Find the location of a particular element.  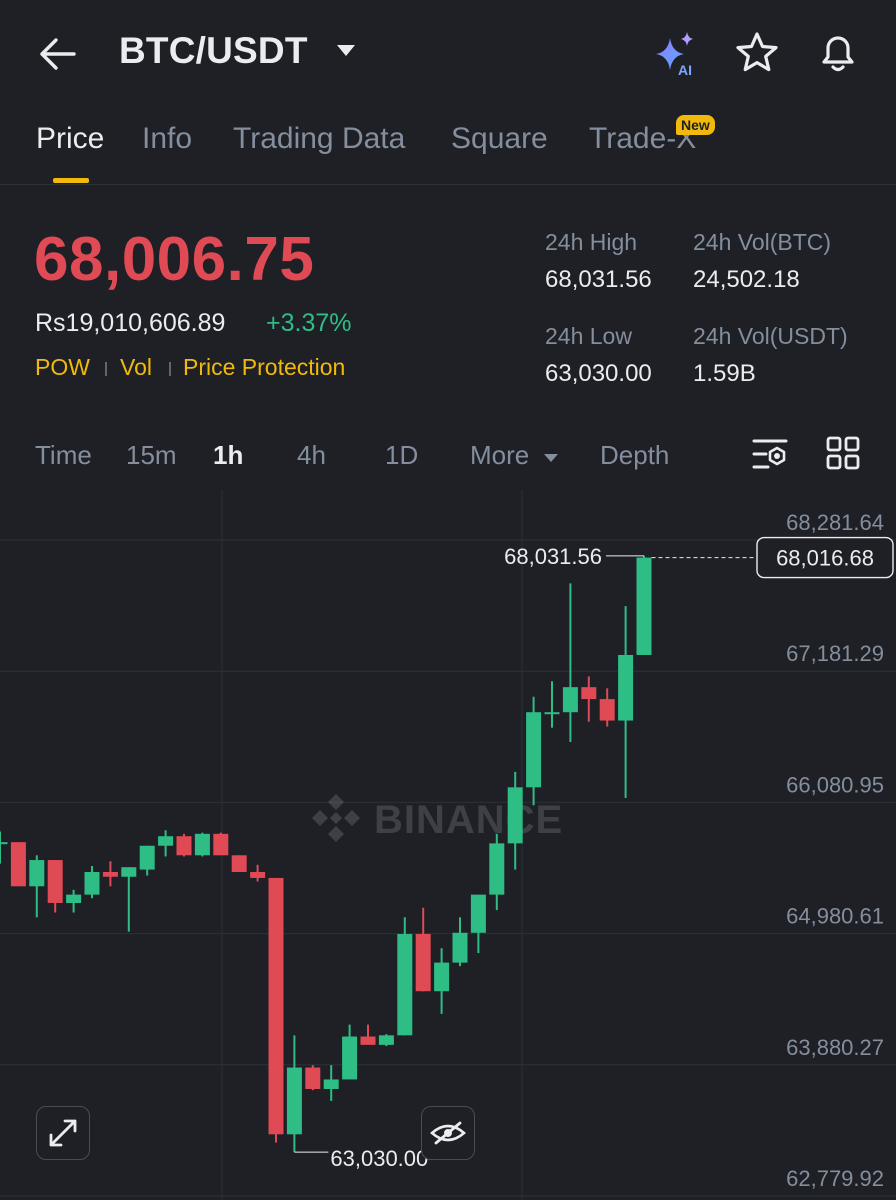

last-price: 68,006.75 is located at coordinates (174, 259).